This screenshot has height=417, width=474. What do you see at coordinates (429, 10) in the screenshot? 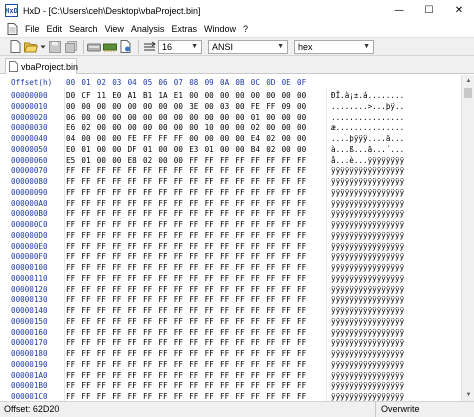
I see `maximize-button: ☐` at bounding box center [429, 10].